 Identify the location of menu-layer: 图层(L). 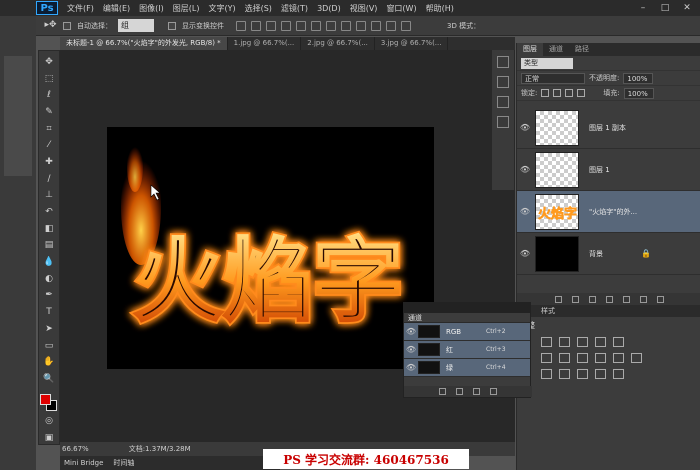
(186, 8).